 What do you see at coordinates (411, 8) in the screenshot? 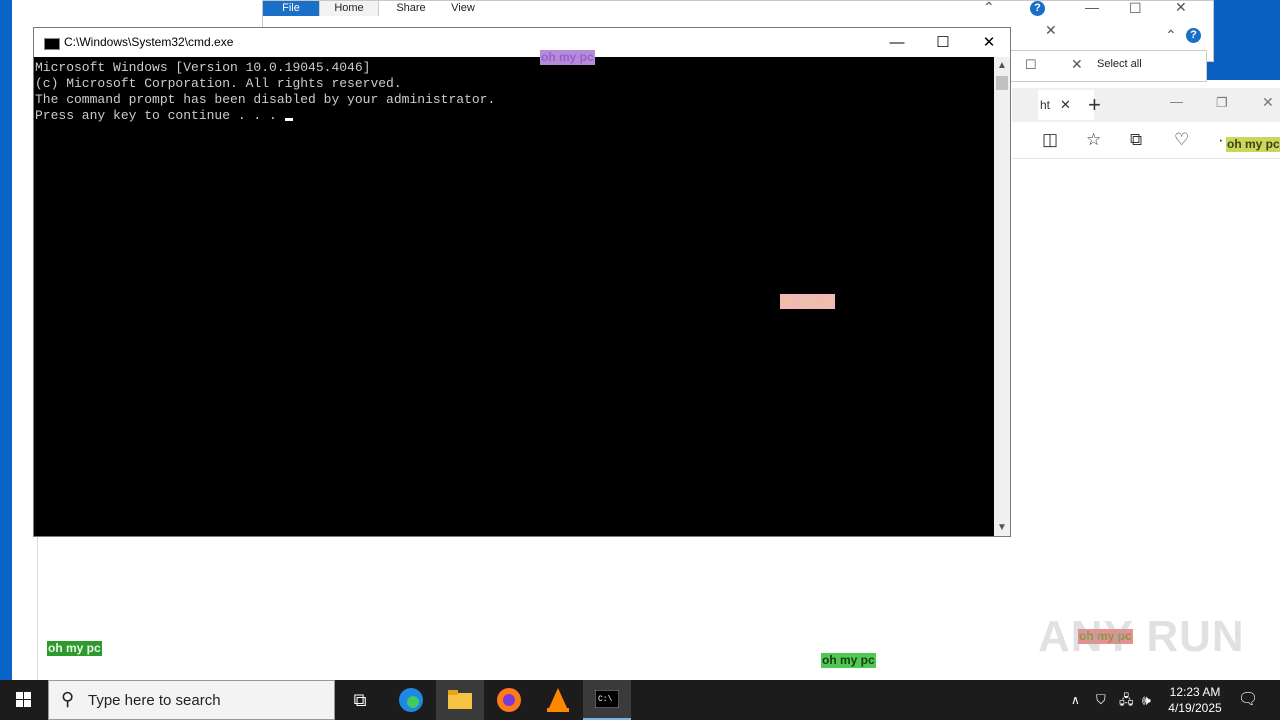
I see `ribbon-tab-share: Share` at bounding box center [411, 8].